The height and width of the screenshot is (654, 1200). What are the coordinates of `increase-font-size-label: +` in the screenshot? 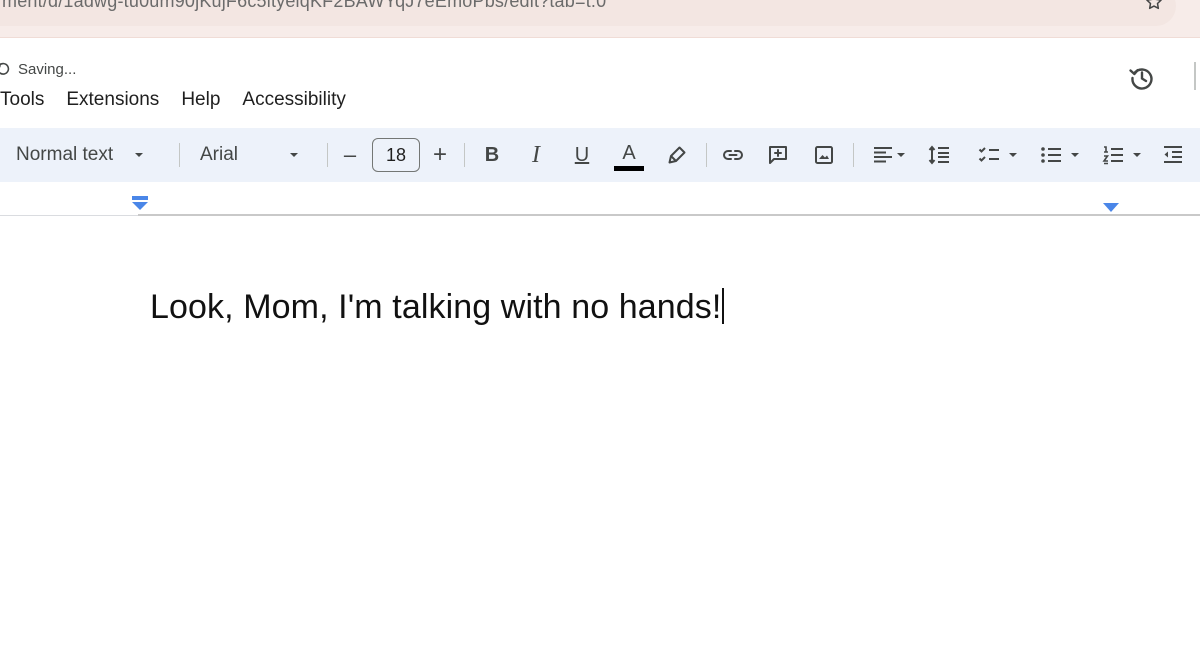 It's located at (439, 154).